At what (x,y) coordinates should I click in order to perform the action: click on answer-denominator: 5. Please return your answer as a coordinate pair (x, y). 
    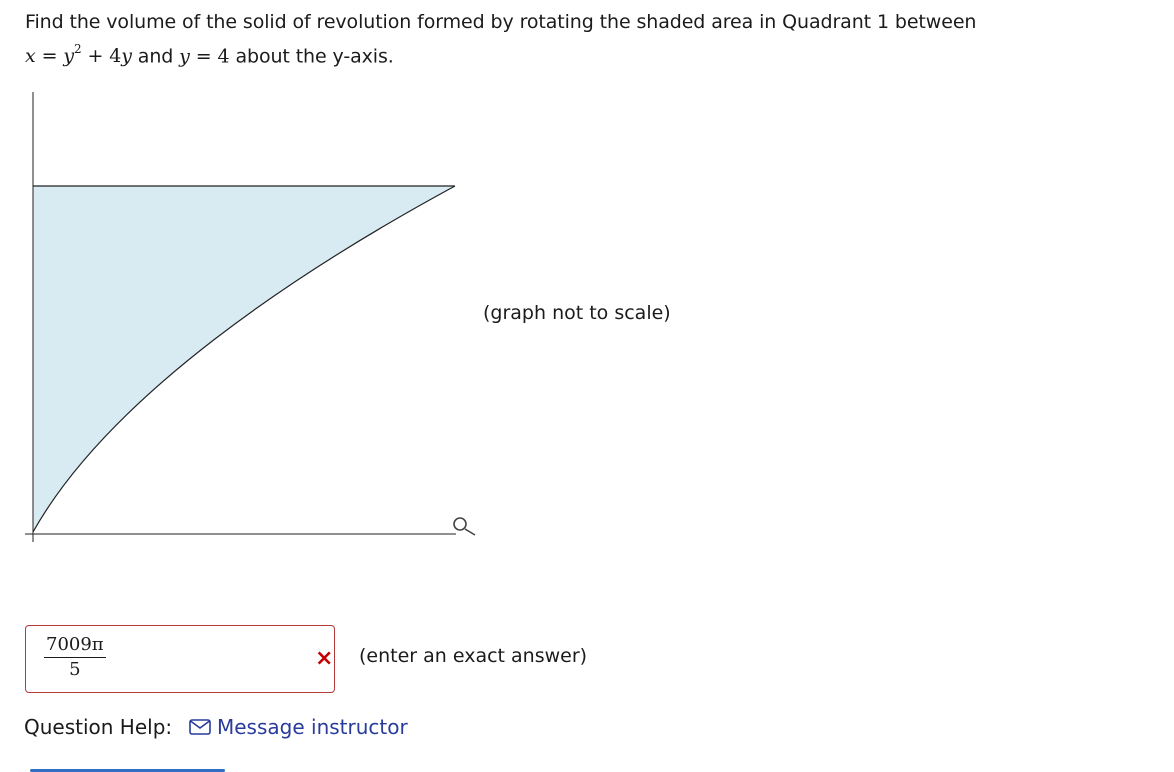
    Looking at the image, I should click on (75, 669).